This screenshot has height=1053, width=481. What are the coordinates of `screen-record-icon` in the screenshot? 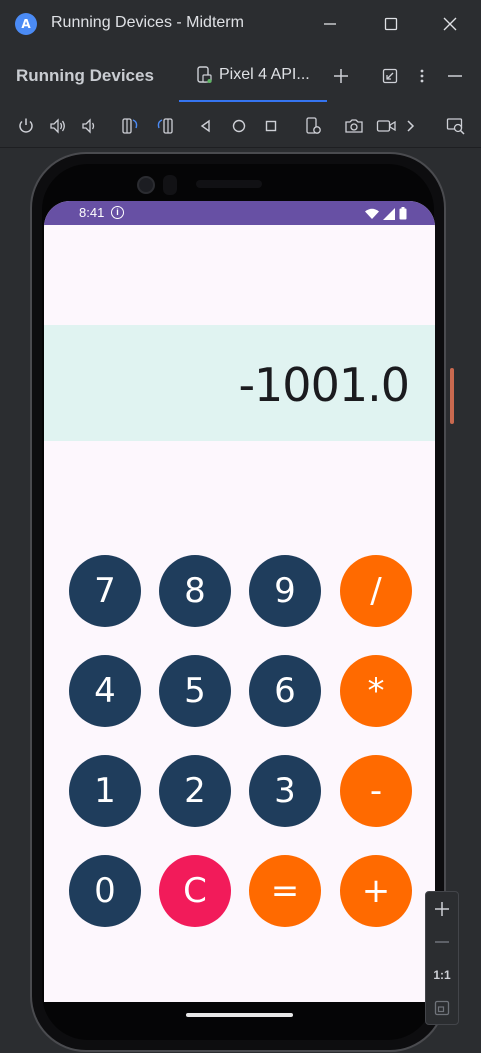 It's located at (386, 126).